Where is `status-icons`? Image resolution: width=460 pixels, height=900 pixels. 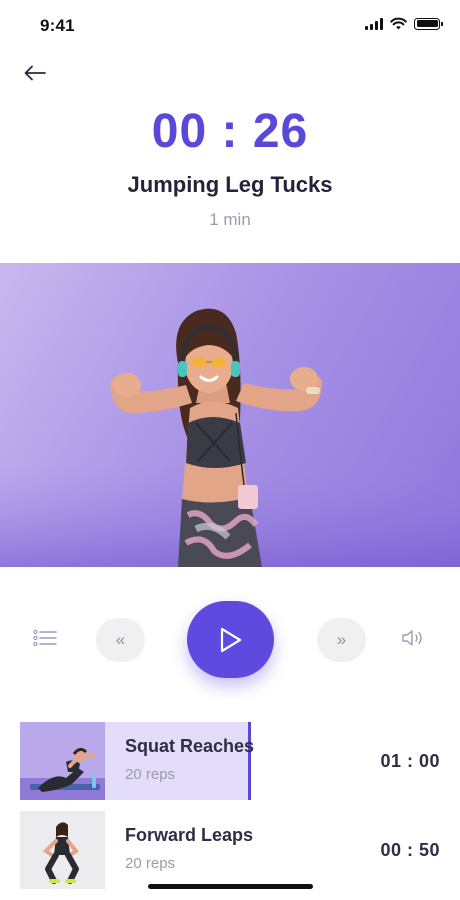
status-icons is located at coordinates (404, 23).